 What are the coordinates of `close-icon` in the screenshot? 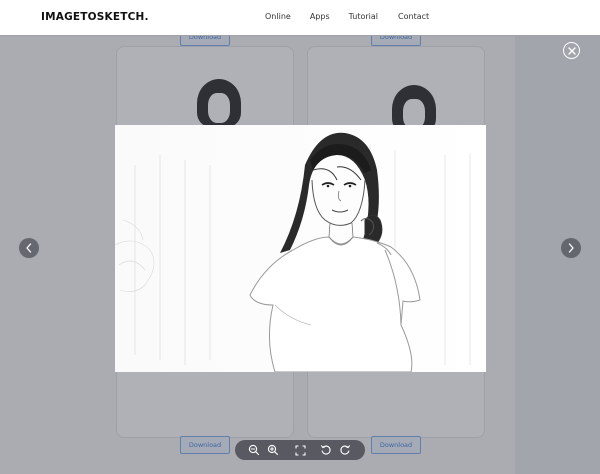 It's located at (571, 50).